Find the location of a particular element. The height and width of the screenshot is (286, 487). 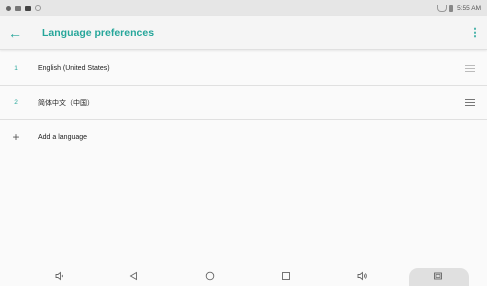

home-nav-button is located at coordinates (210, 276).